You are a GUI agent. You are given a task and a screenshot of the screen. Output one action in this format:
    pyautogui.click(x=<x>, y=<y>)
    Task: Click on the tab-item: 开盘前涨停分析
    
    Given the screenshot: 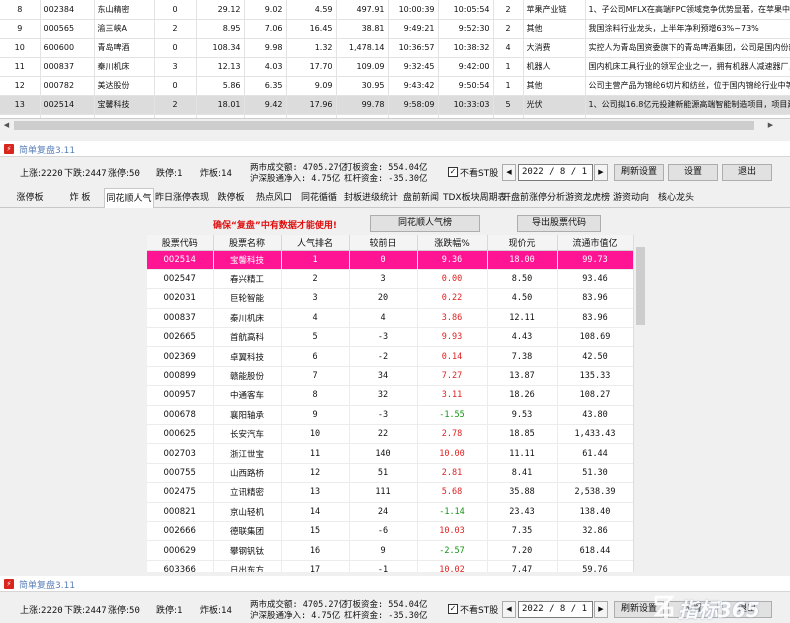 What is the action you would take?
    pyautogui.click(x=533, y=198)
    